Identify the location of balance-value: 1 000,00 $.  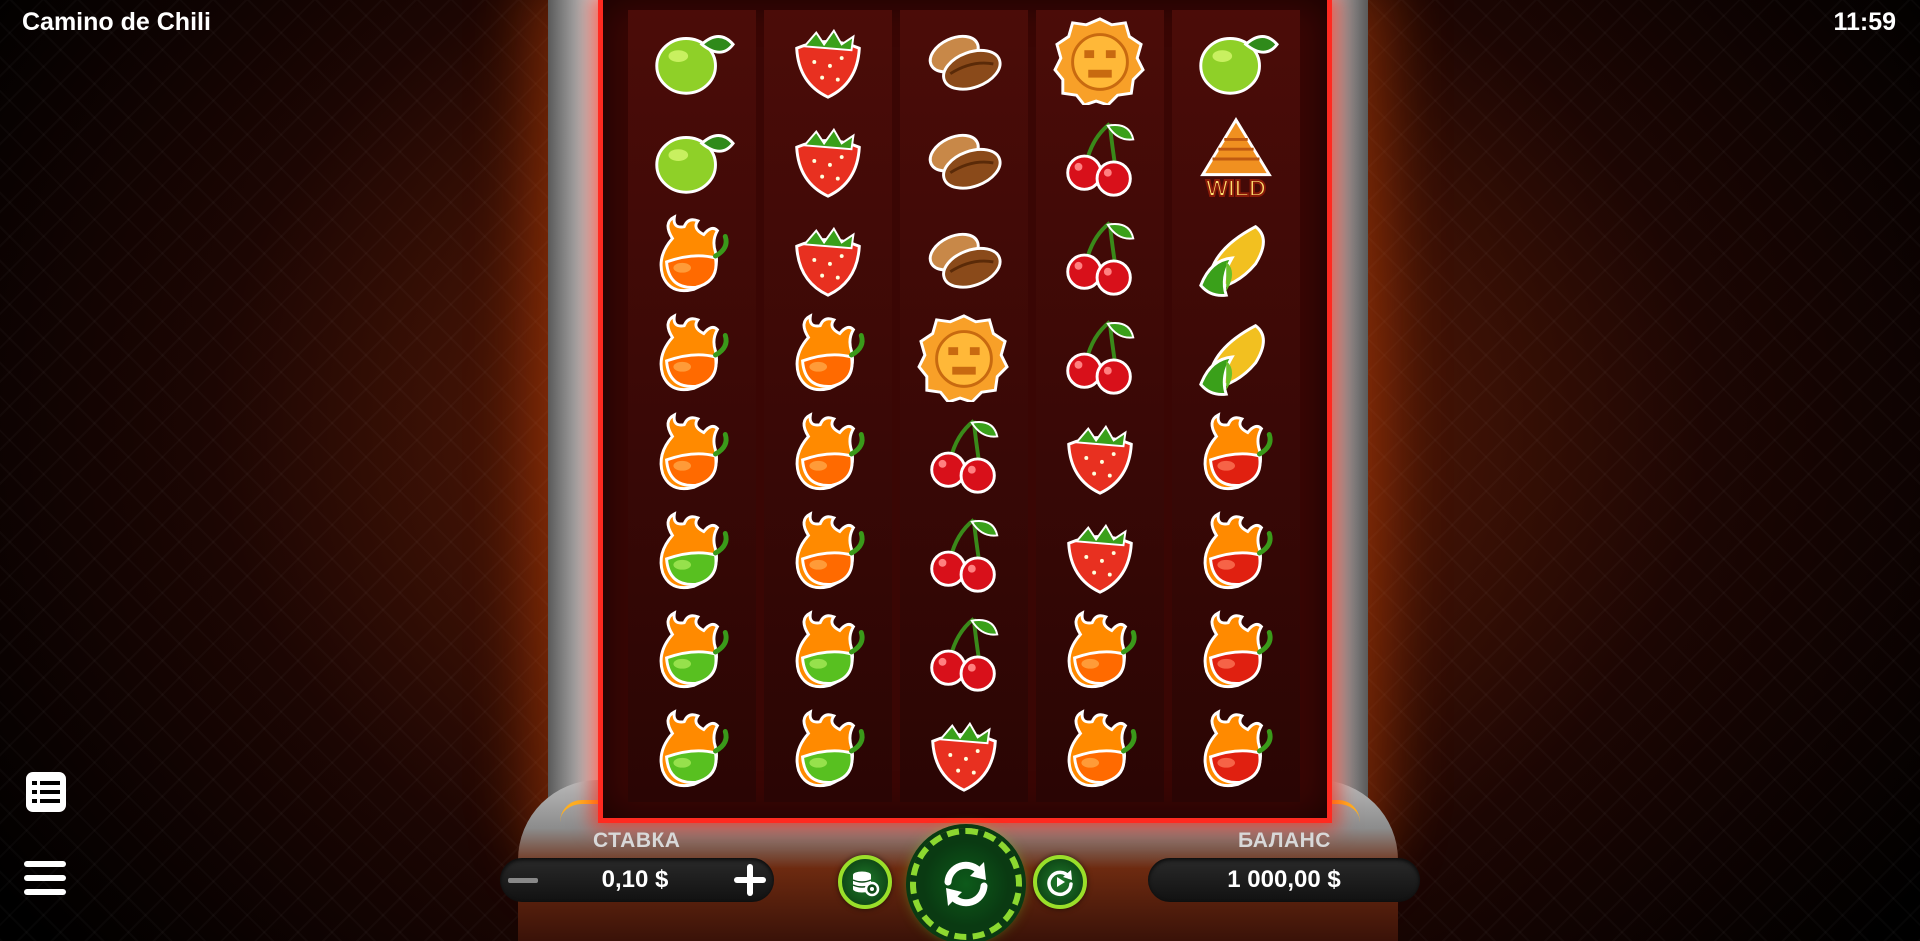
(1284, 879).